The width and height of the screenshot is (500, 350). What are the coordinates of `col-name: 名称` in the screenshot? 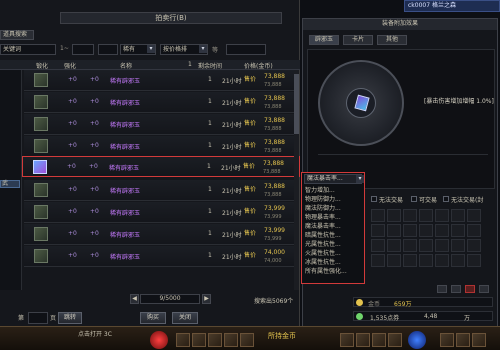 It's located at (126, 65).